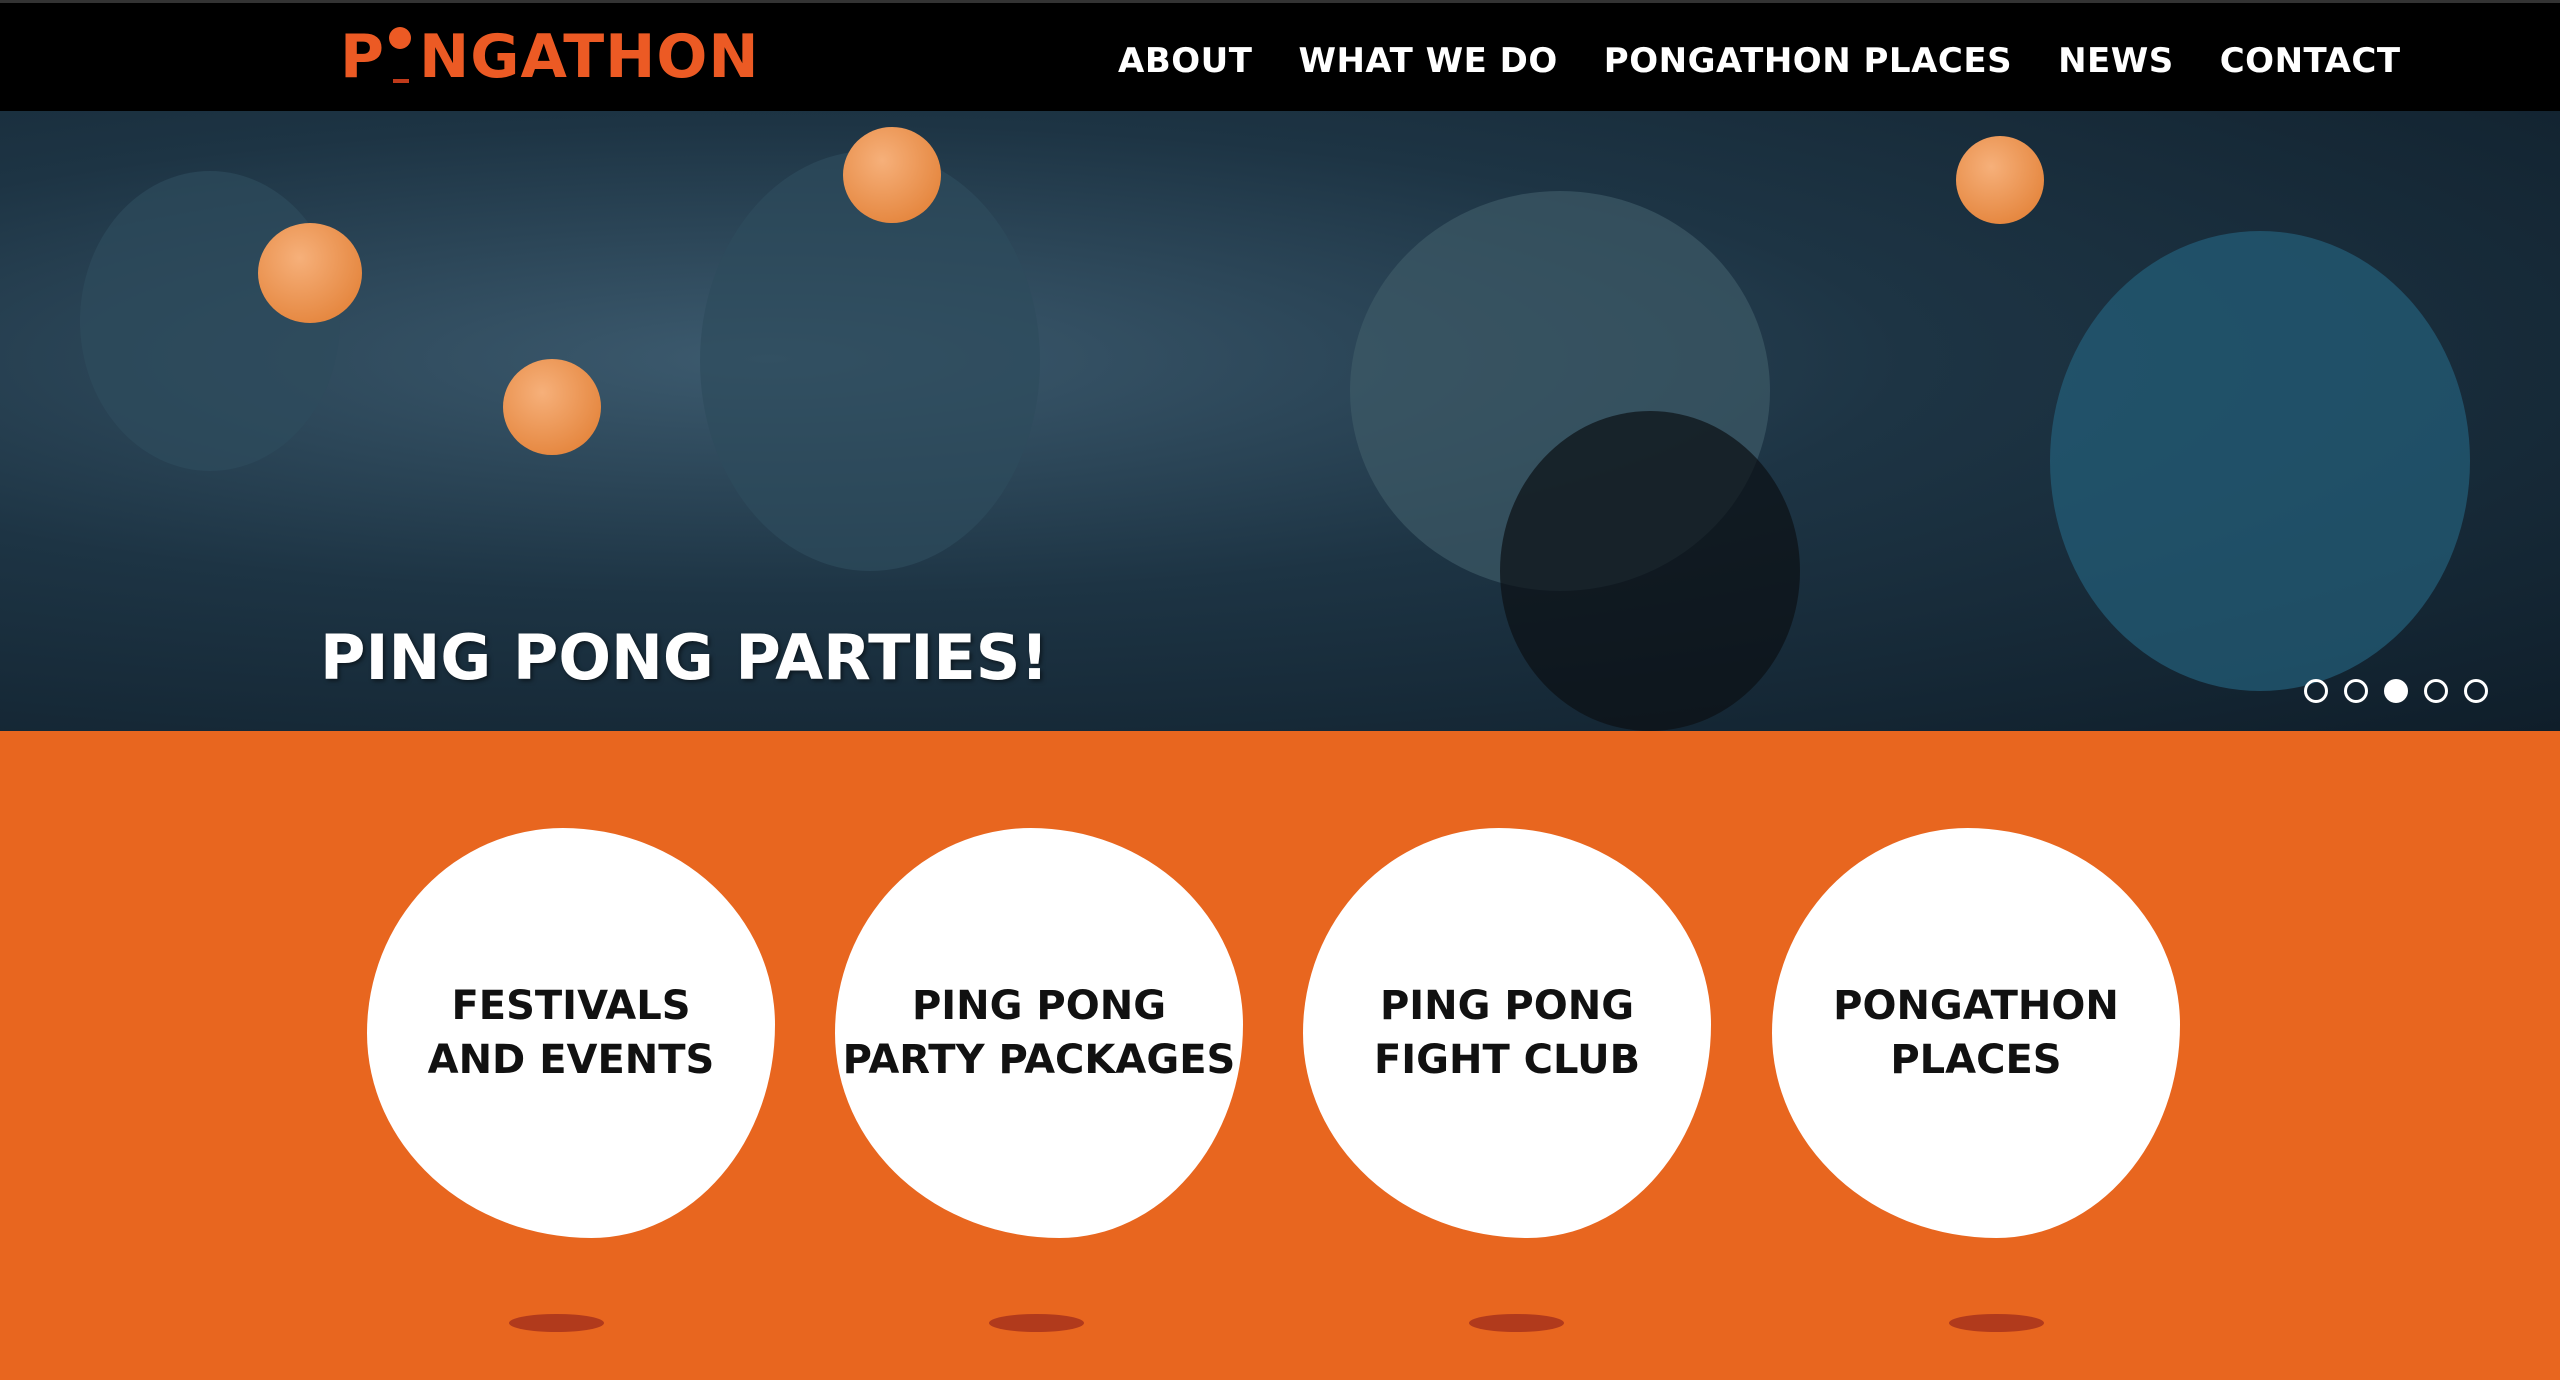 This screenshot has width=2560, height=1380. What do you see at coordinates (1976, 1033) in the screenshot?
I see `feature-pongathon-places: PONGATHON PLACES` at bounding box center [1976, 1033].